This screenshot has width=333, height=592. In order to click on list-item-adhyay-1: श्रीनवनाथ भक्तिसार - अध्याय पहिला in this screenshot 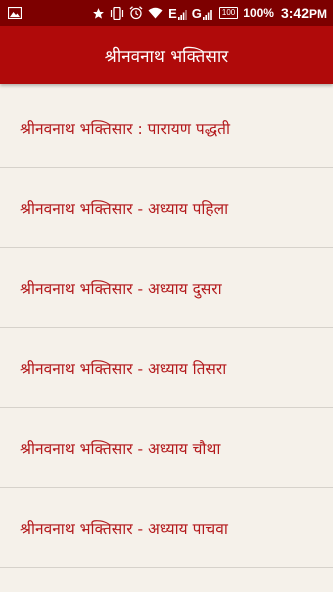, I will do `click(166, 208)`.